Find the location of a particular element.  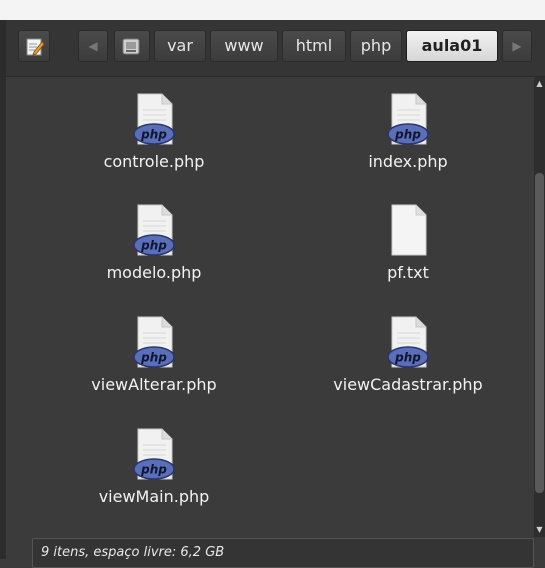

drive-icon is located at coordinates (131, 46).